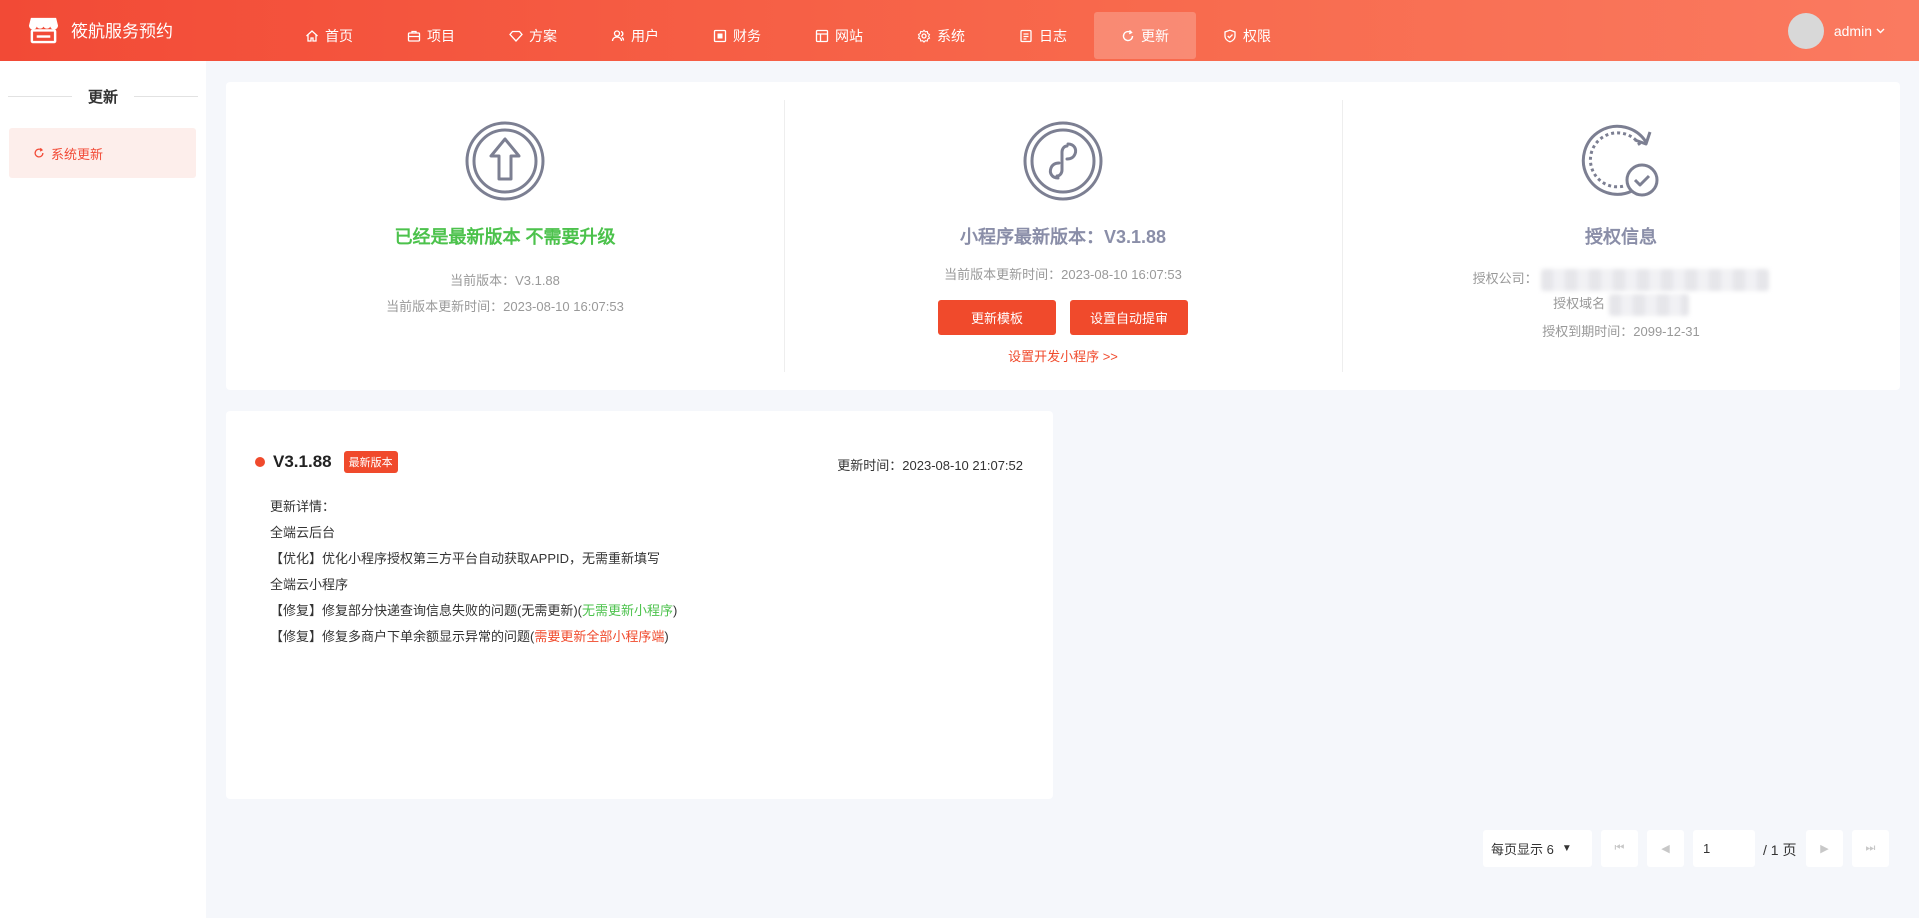  I want to click on next-page-button: ▶, so click(1824, 848).